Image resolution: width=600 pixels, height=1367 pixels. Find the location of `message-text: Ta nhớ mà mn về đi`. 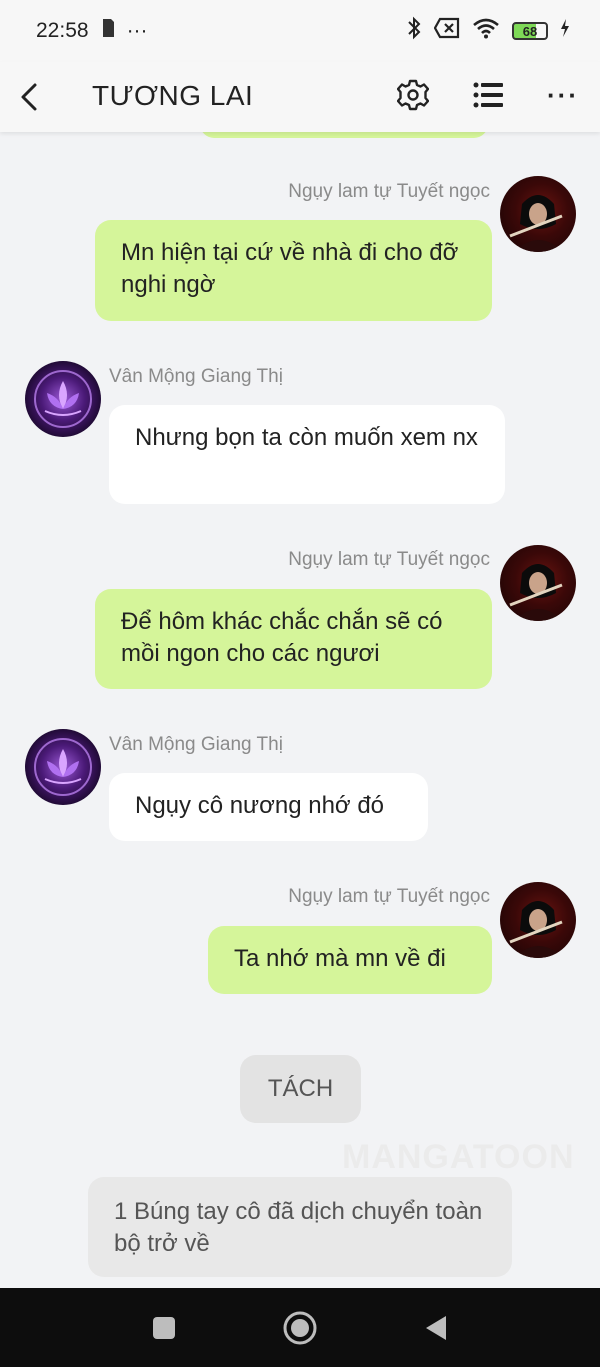

message-text: Ta nhớ mà mn về đi is located at coordinates (340, 958).